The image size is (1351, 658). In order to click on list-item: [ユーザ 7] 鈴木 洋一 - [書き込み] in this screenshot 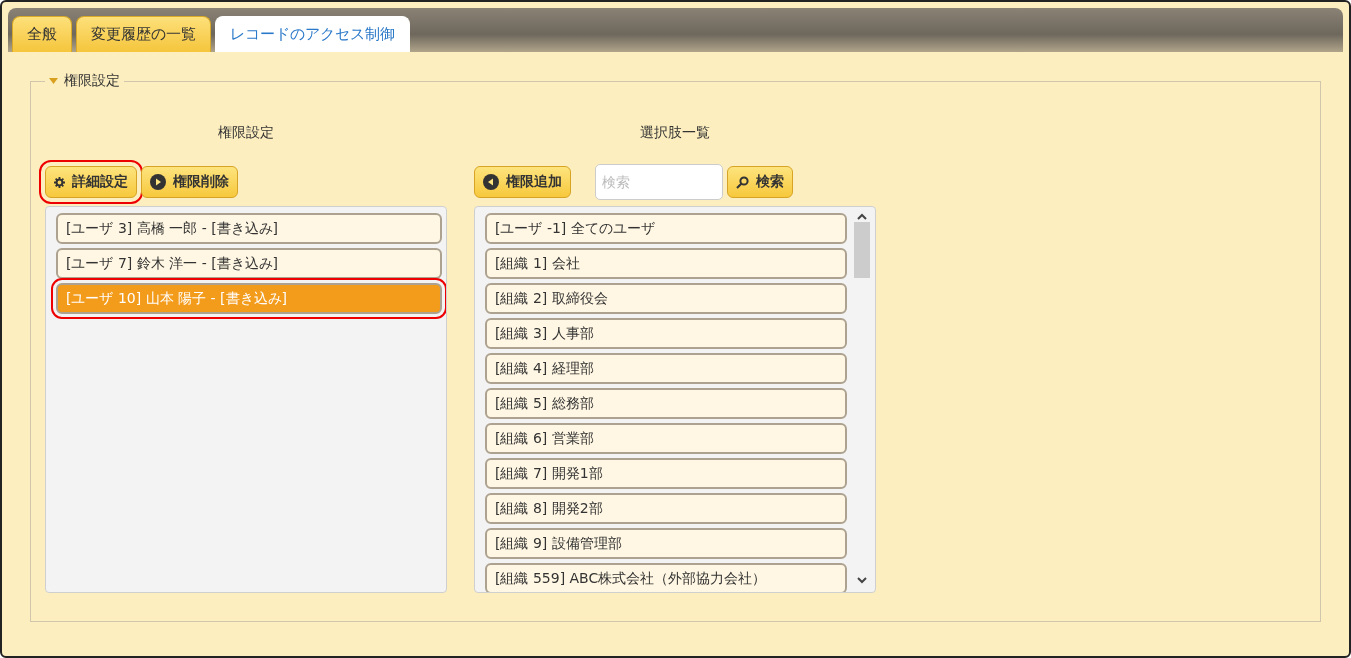, I will do `click(249, 263)`.